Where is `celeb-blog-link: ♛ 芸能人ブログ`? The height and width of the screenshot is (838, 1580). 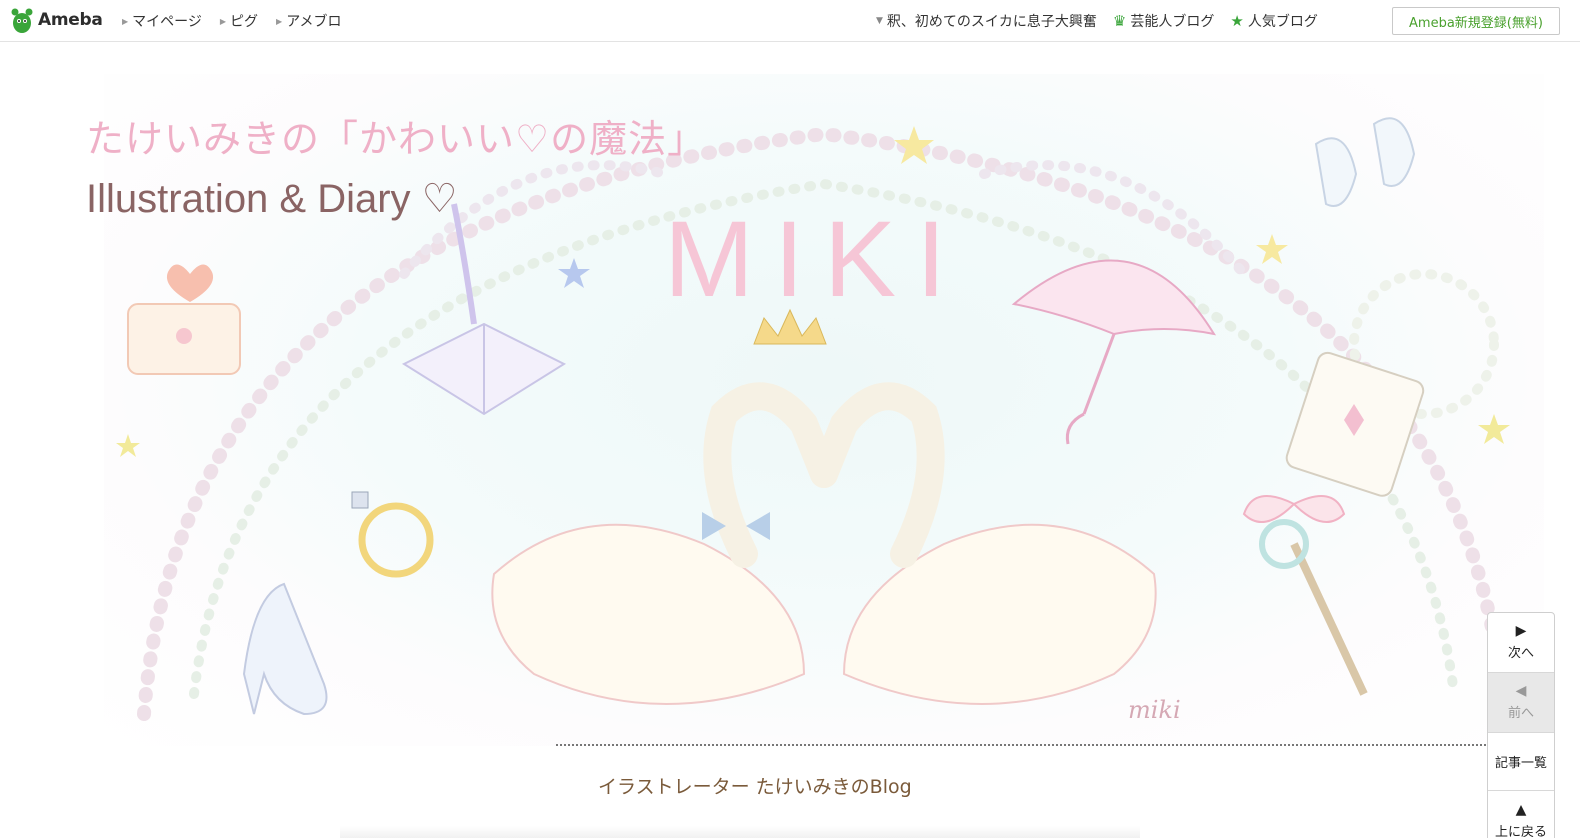 celeb-blog-link: ♛ 芸能人ブログ is located at coordinates (1163, 21).